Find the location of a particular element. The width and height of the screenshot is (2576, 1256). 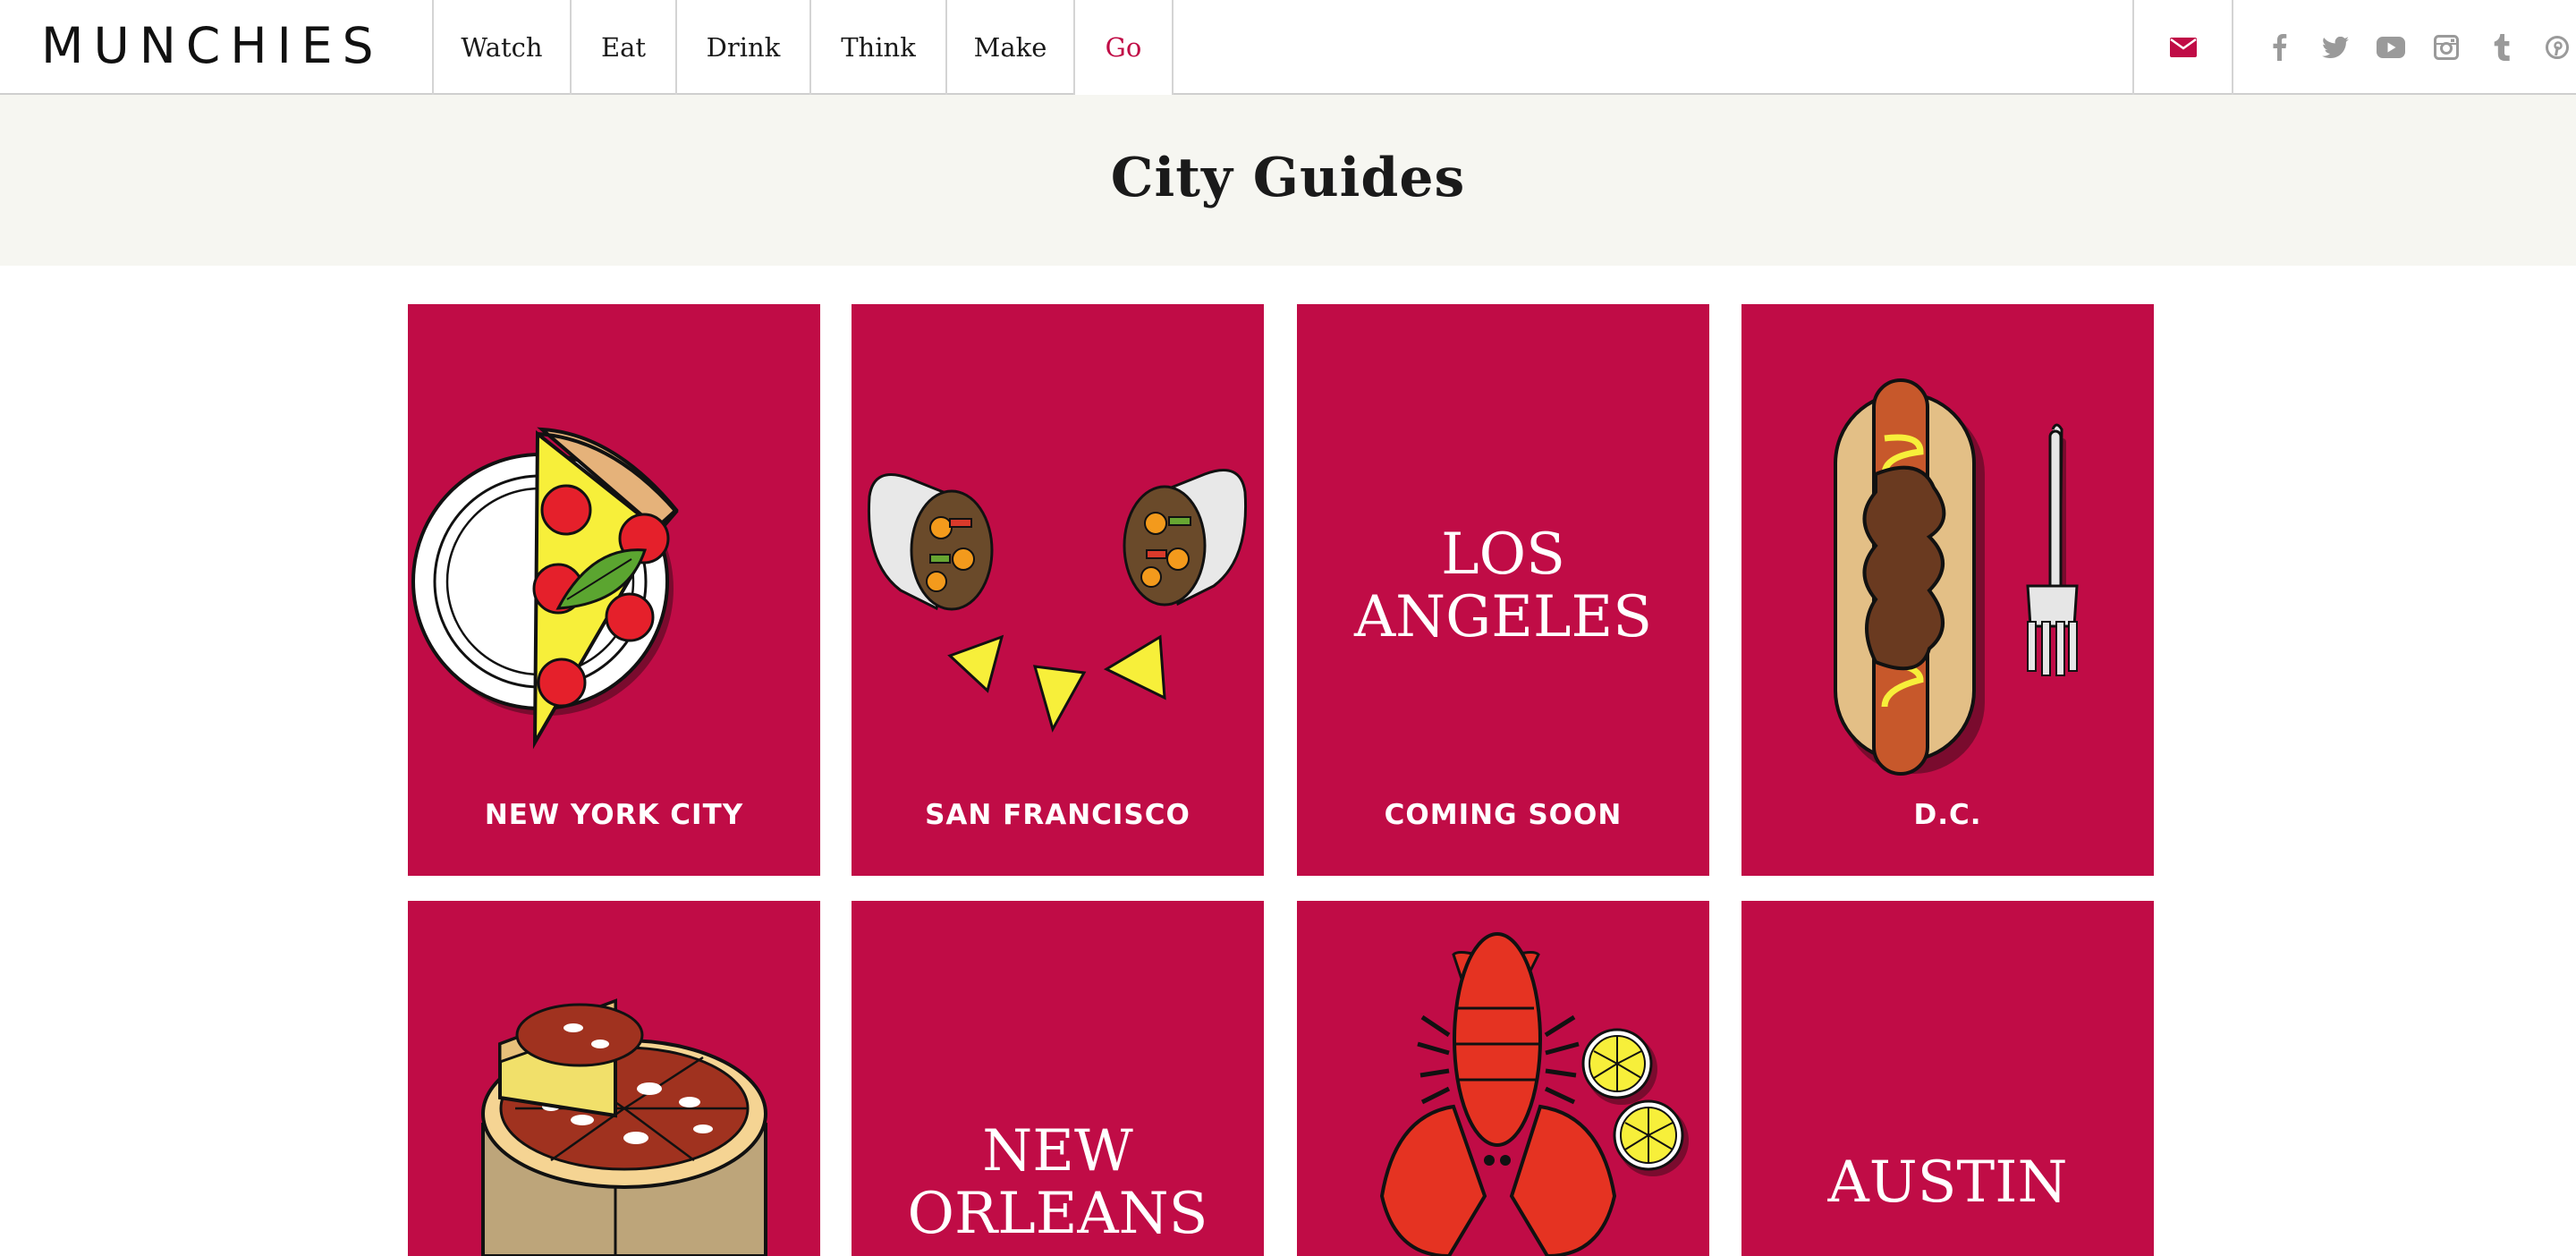

city-card-san-francisco: SAN FRANCISCO is located at coordinates (1058, 590).